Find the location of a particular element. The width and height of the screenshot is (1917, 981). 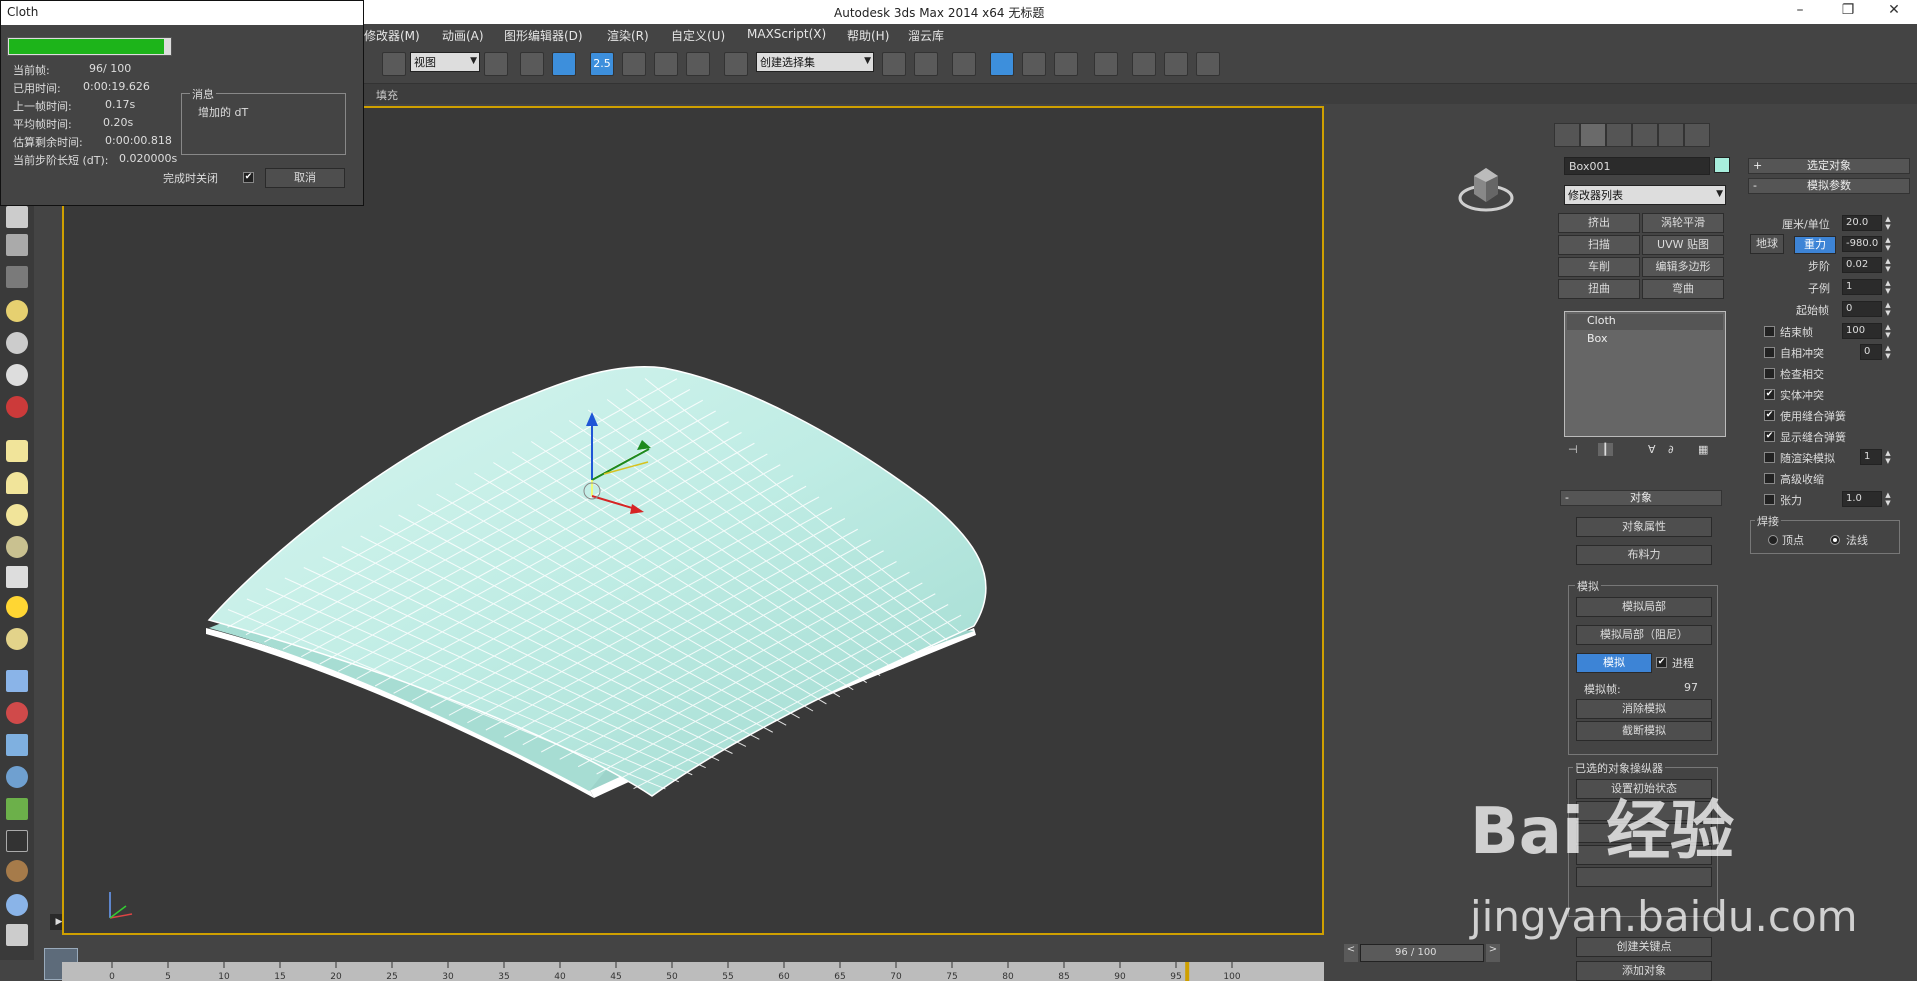

sphere-icon is located at coordinates (17, 515).